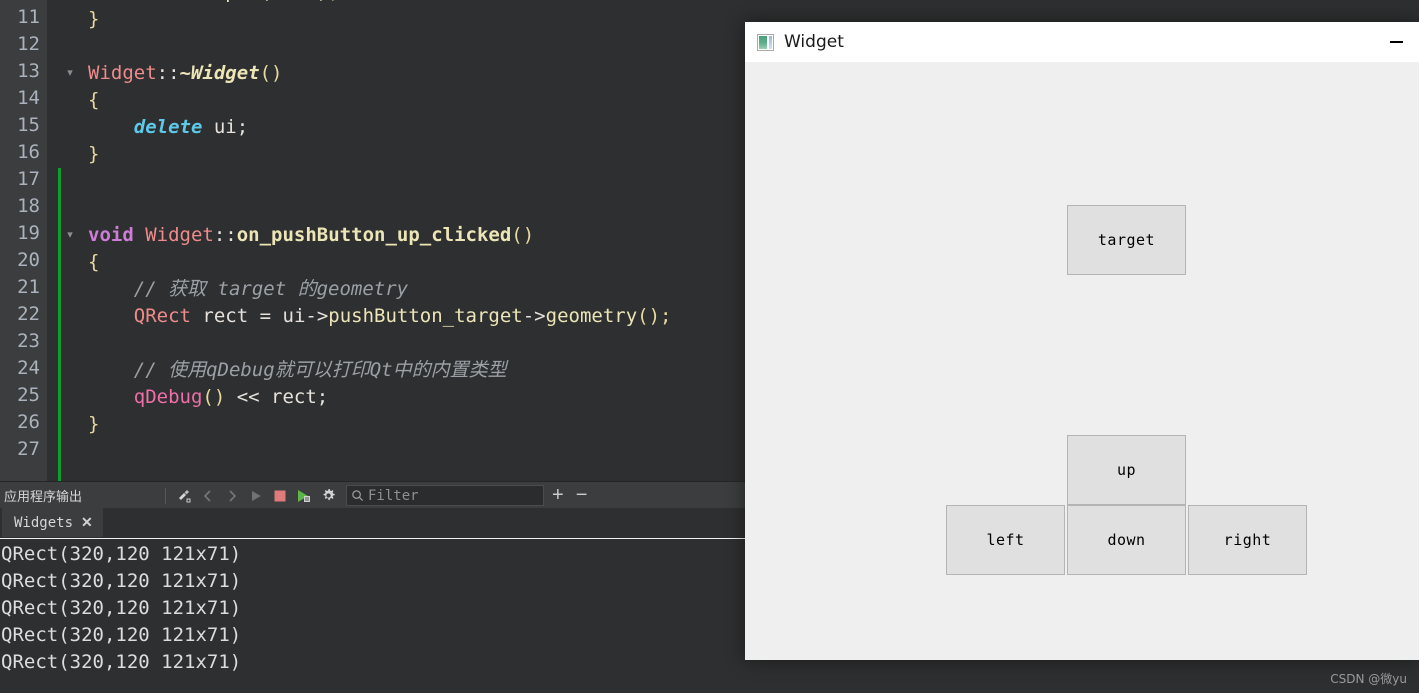  What do you see at coordinates (28, 98) in the screenshot?
I see `line-number: 14` at bounding box center [28, 98].